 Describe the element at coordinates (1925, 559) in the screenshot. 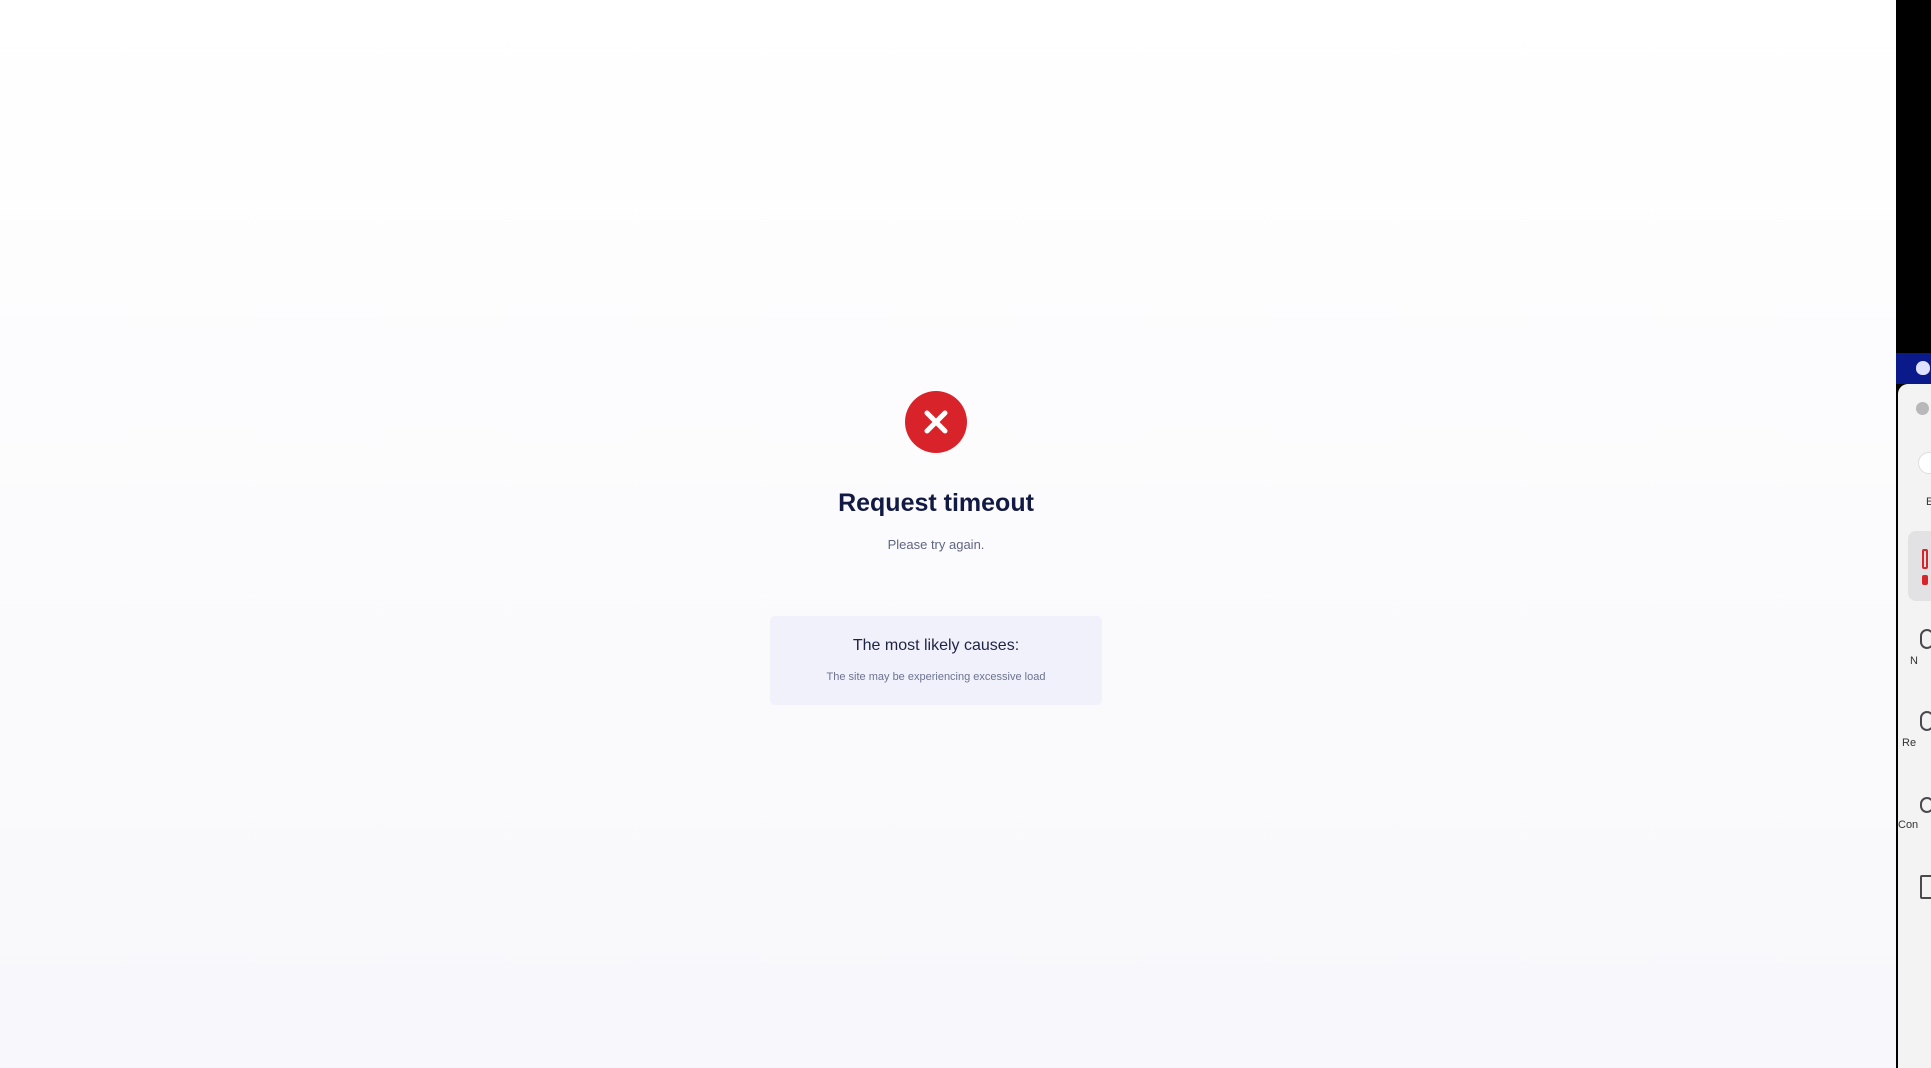

I see `indicator-icon` at that location.